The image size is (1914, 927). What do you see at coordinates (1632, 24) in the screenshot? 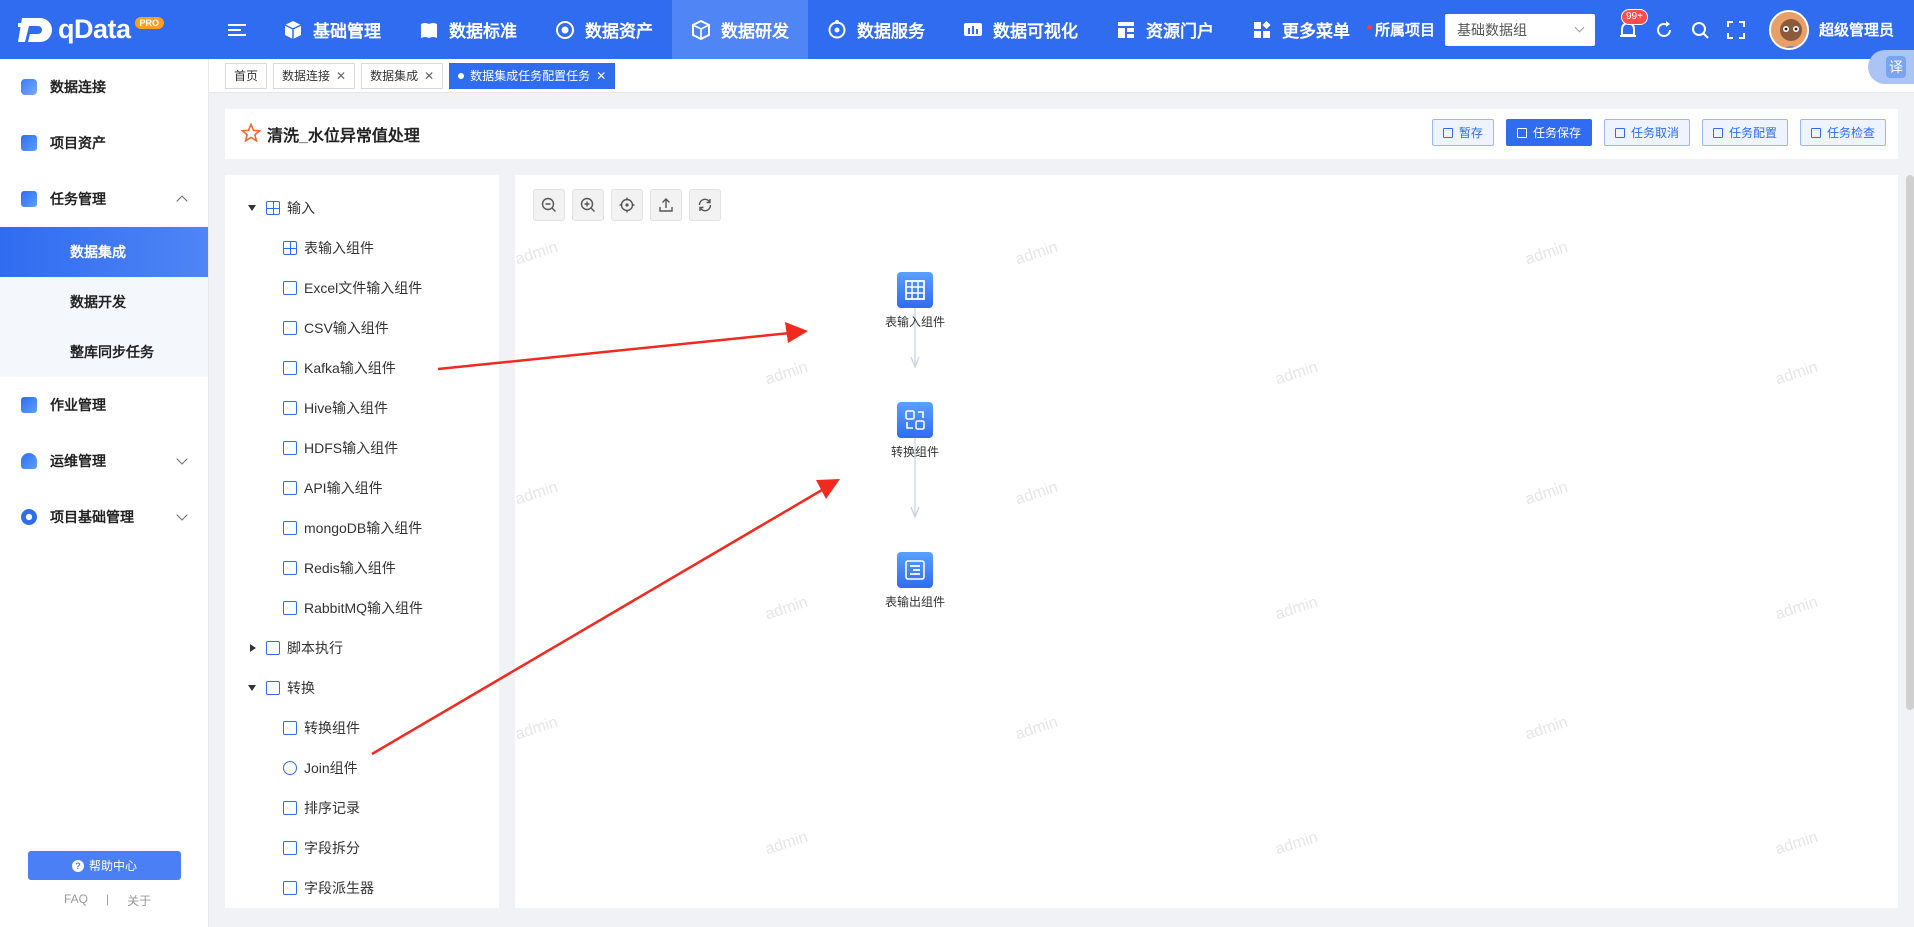
I see `bell-icon: 99+` at bounding box center [1632, 24].